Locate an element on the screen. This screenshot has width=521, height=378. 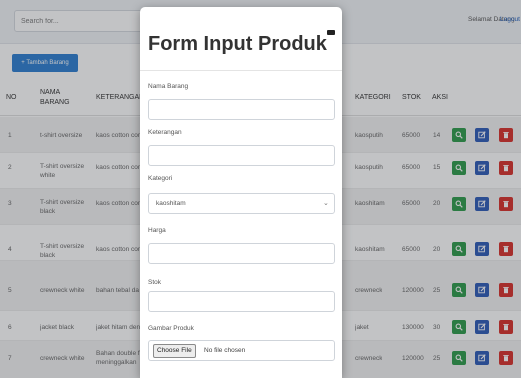
stok-input is located at coordinates (241, 301).